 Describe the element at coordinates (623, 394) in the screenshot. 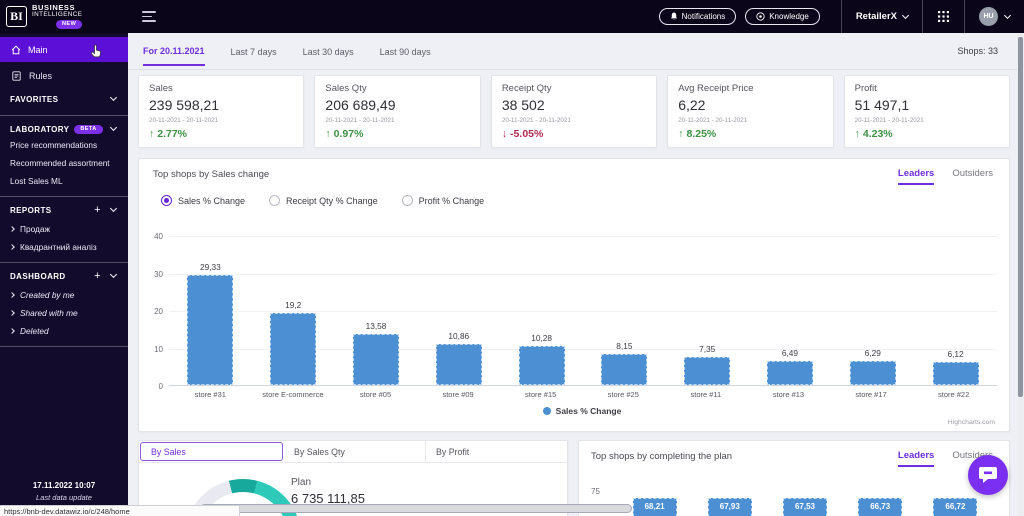

I see `x-axis-label: store #25` at that location.